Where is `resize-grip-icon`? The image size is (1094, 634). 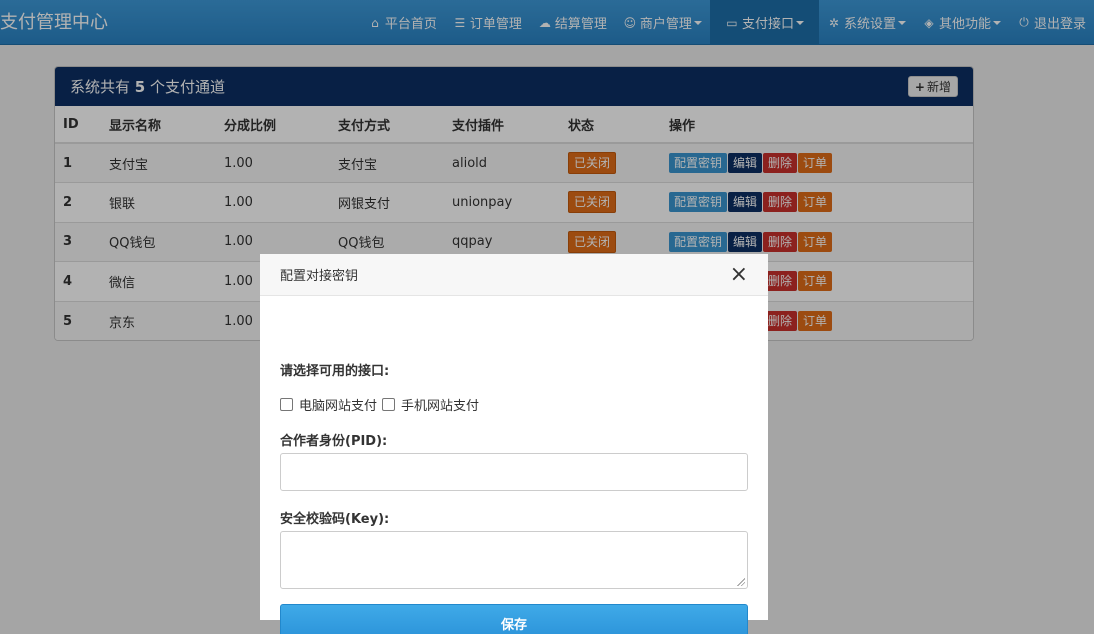 resize-grip-icon is located at coordinates (741, 582).